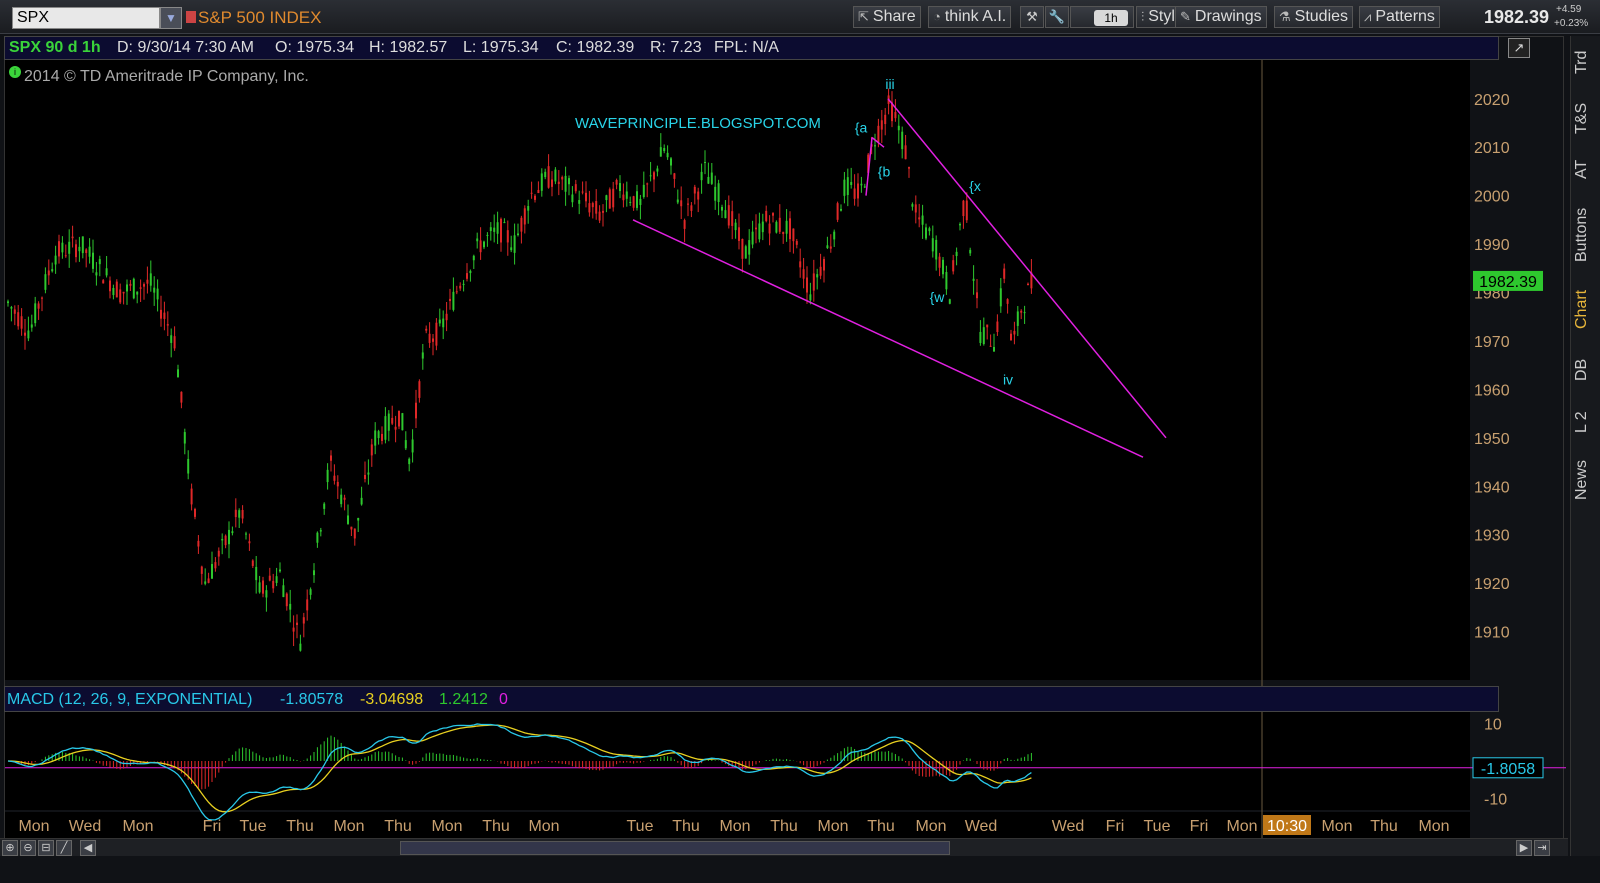 The width and height of the screenshot is (1600, 883). What do you see at coordinates (10, 848) in the screenshot?
I see `zoom-in-icon: ⊕` at bounding box center [10, 848].